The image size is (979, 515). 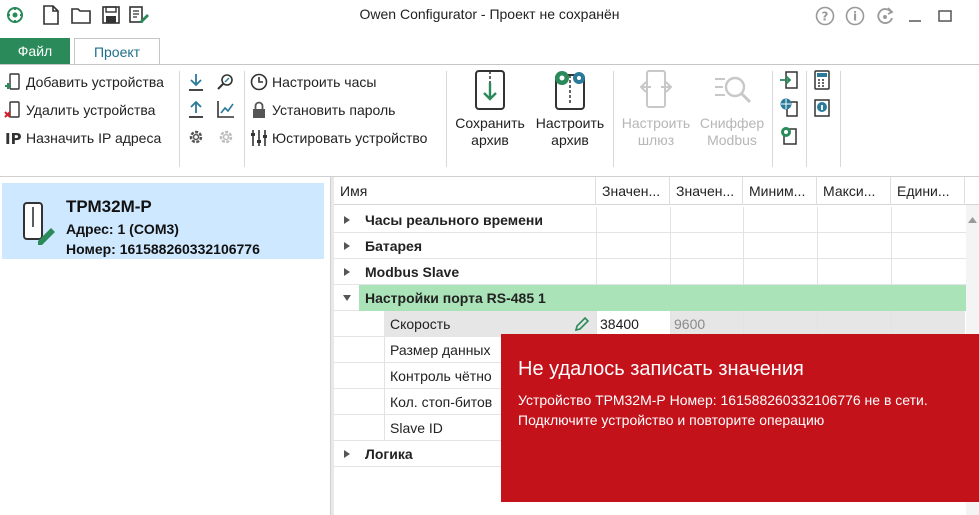 What do you see at coordinates (13, 82) in the screenshot?
I see `add-device-icon` at bounding box center [13, 82].